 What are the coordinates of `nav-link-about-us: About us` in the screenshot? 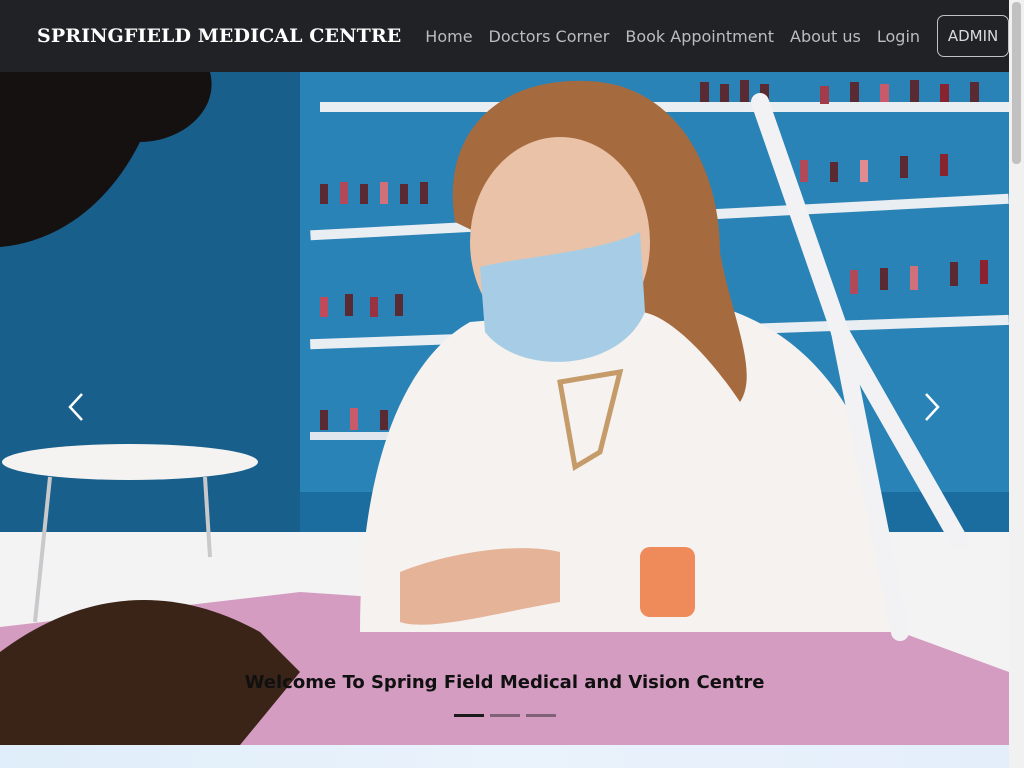 It's located at (825, 36).